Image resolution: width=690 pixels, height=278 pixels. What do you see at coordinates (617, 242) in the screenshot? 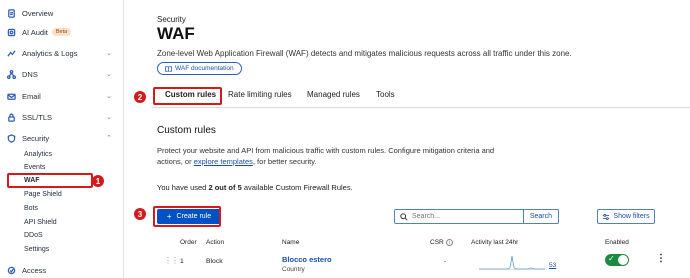
I see `column-header-enabled: Enabled` at bounding box center [617, 242].